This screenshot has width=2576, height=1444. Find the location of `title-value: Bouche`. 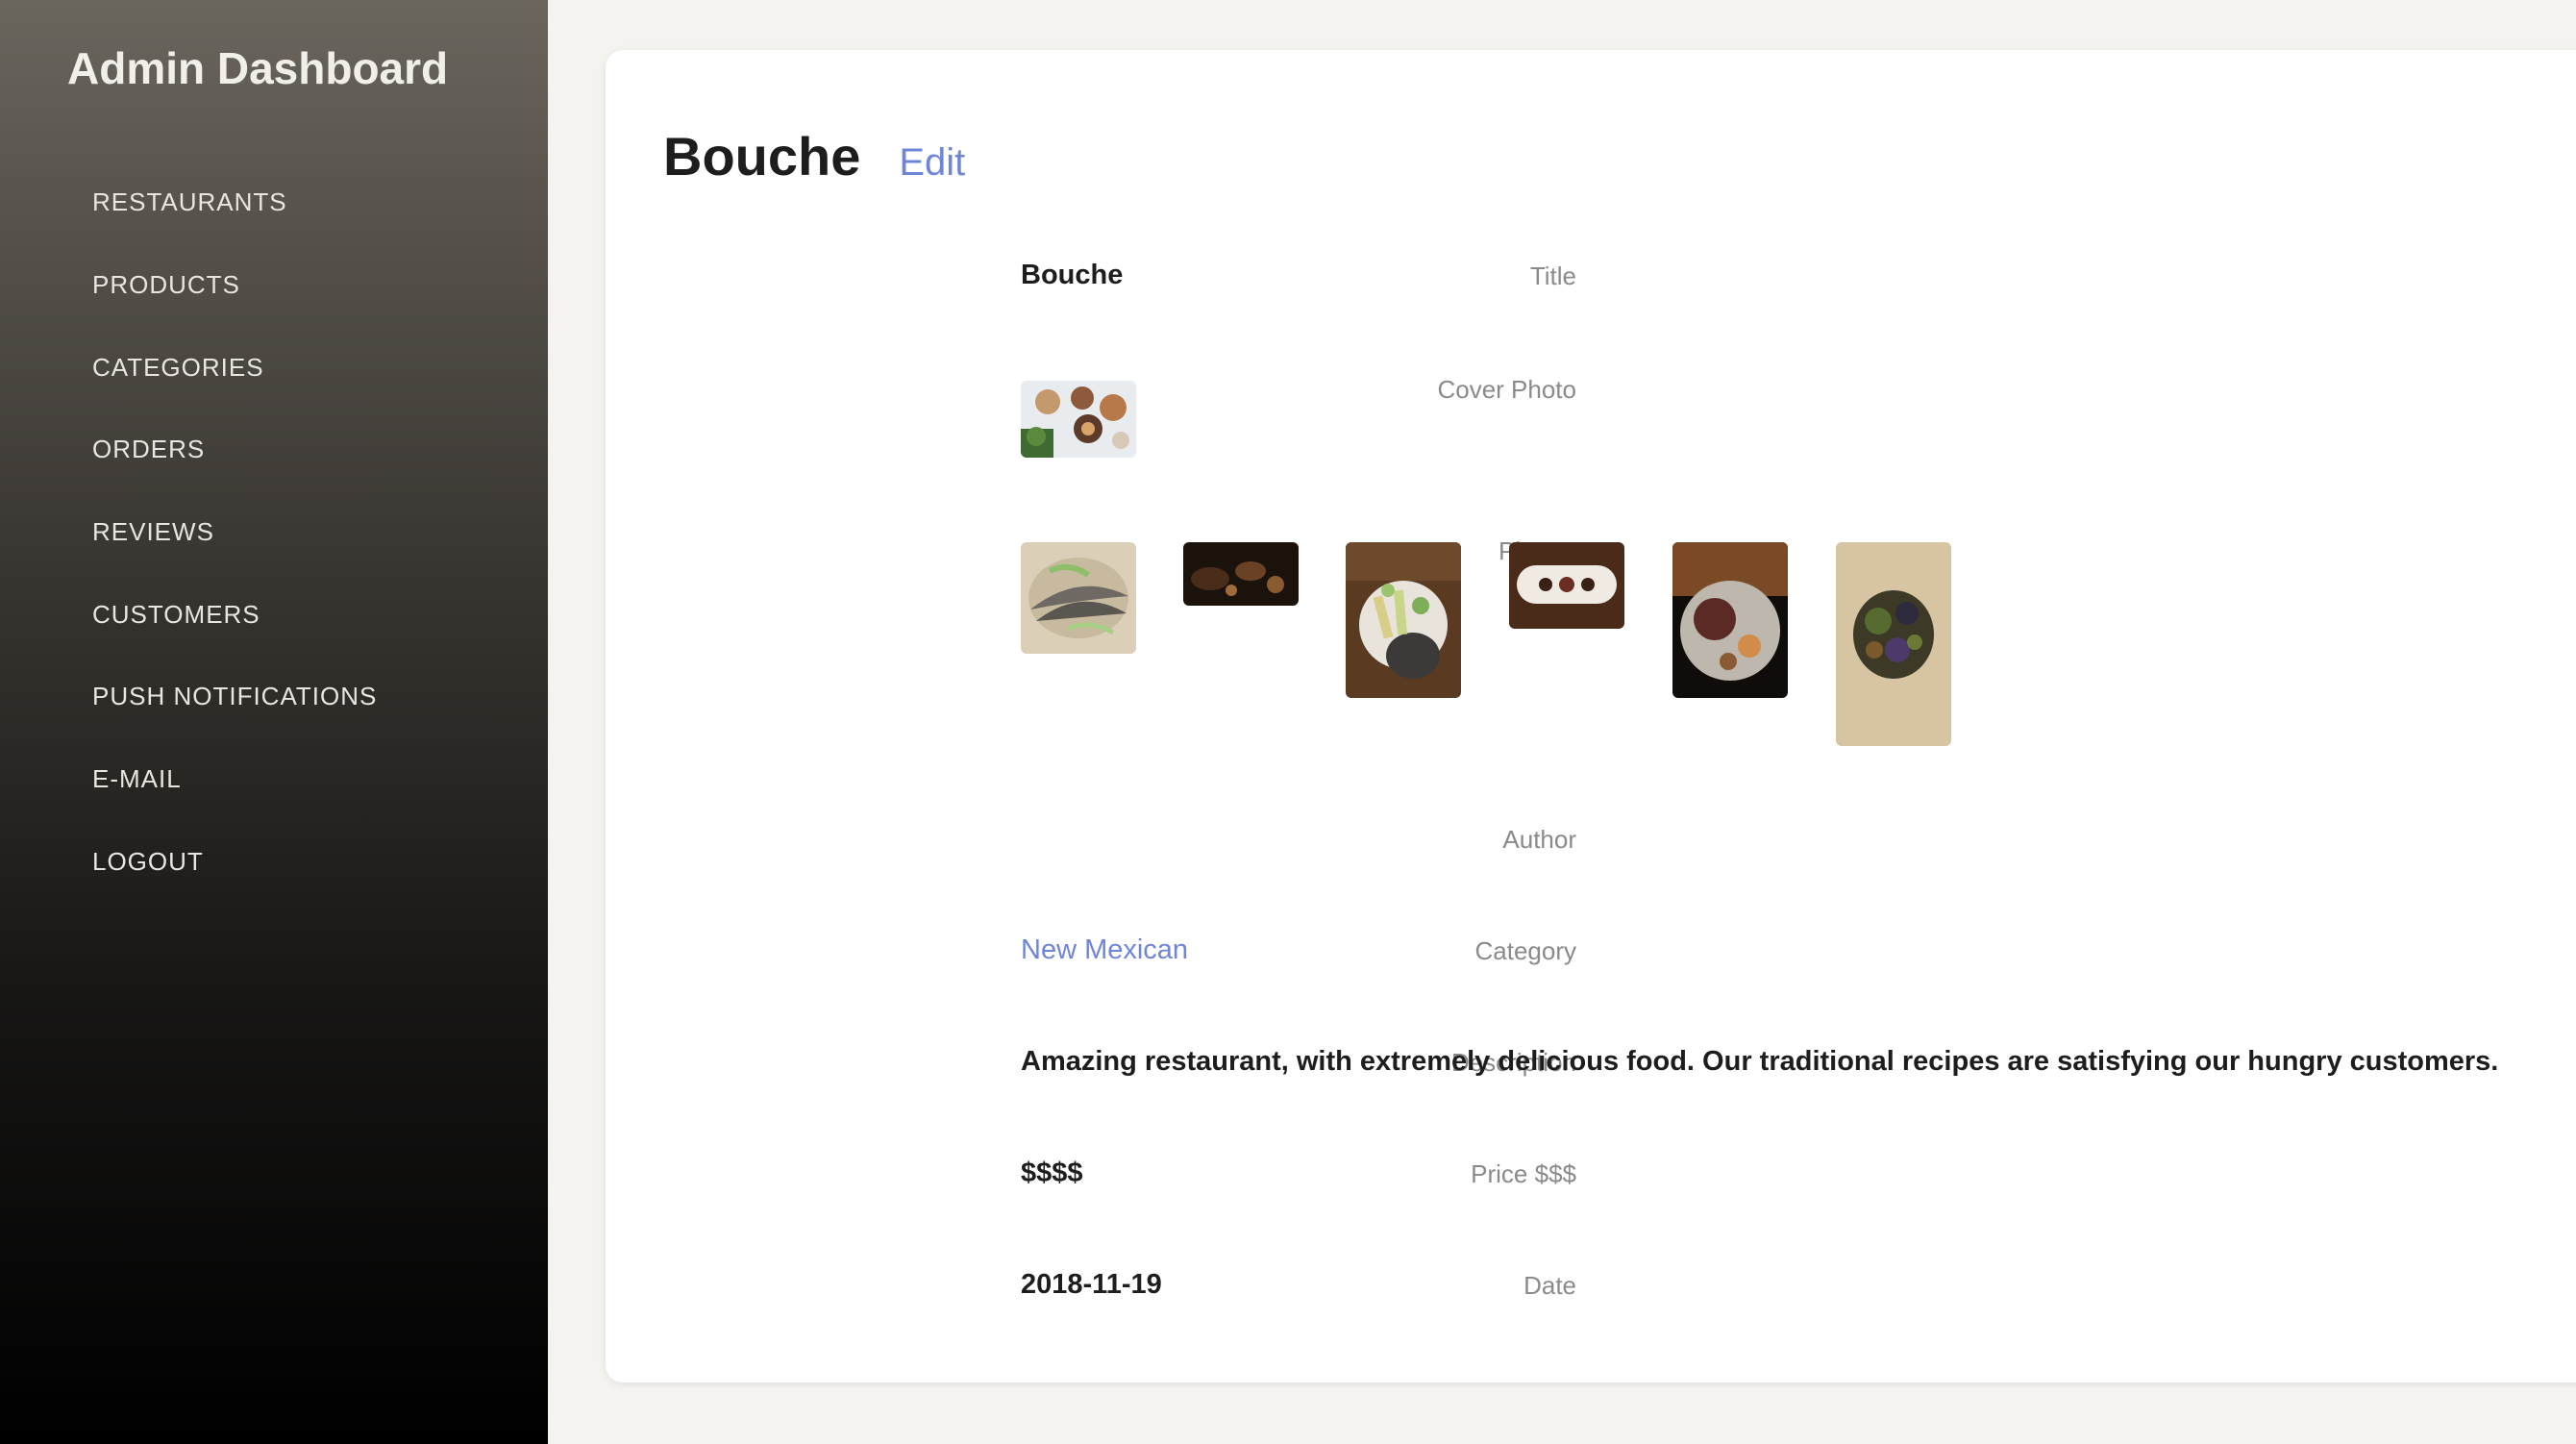

title-value: Bouche is located at coordinates (1073, 275).